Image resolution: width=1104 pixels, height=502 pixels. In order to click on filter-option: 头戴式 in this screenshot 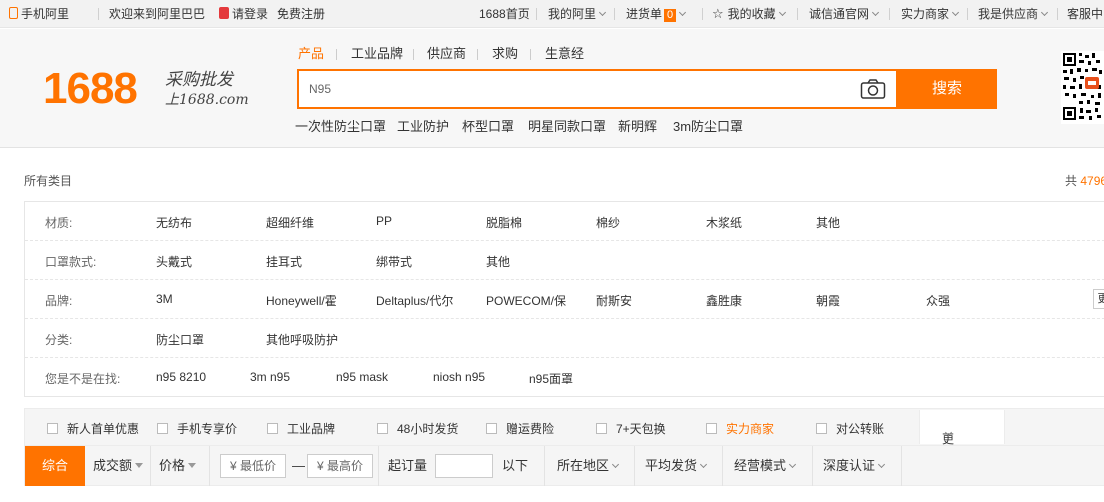, I will do `click(174, 261)`.